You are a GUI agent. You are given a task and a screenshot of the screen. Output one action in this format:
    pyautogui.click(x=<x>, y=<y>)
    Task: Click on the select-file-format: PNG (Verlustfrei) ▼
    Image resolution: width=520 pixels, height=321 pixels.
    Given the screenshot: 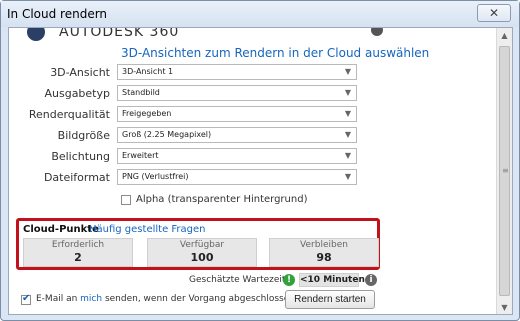 What is the action you would take?
    pyautogui.click(x=237, y=177)
    